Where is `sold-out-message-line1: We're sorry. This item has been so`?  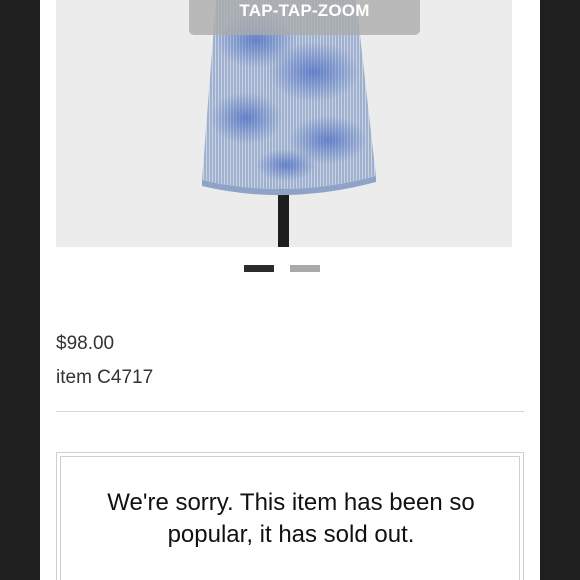 sold-out-message-line1: We're sorry. This item has been so is located at coordinates (291, 502).